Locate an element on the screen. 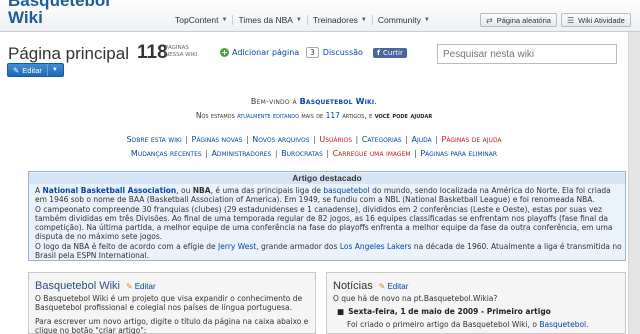  link-ajuda: Ajuda is located at coordinates (421, 139).